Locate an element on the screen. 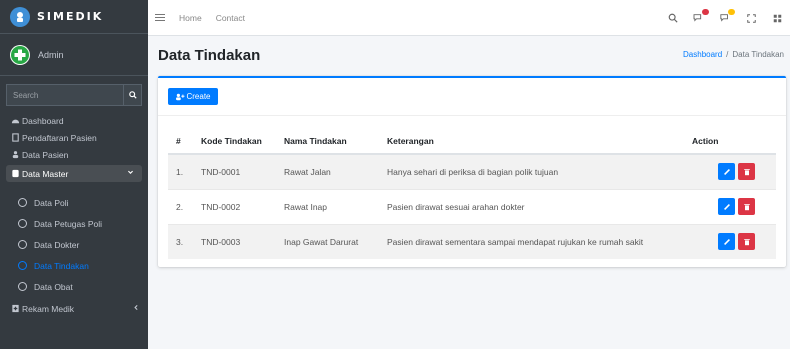 The image size is (790, 349). column-header-nama: Nama Tindakan is located at coordinates (327, 141).